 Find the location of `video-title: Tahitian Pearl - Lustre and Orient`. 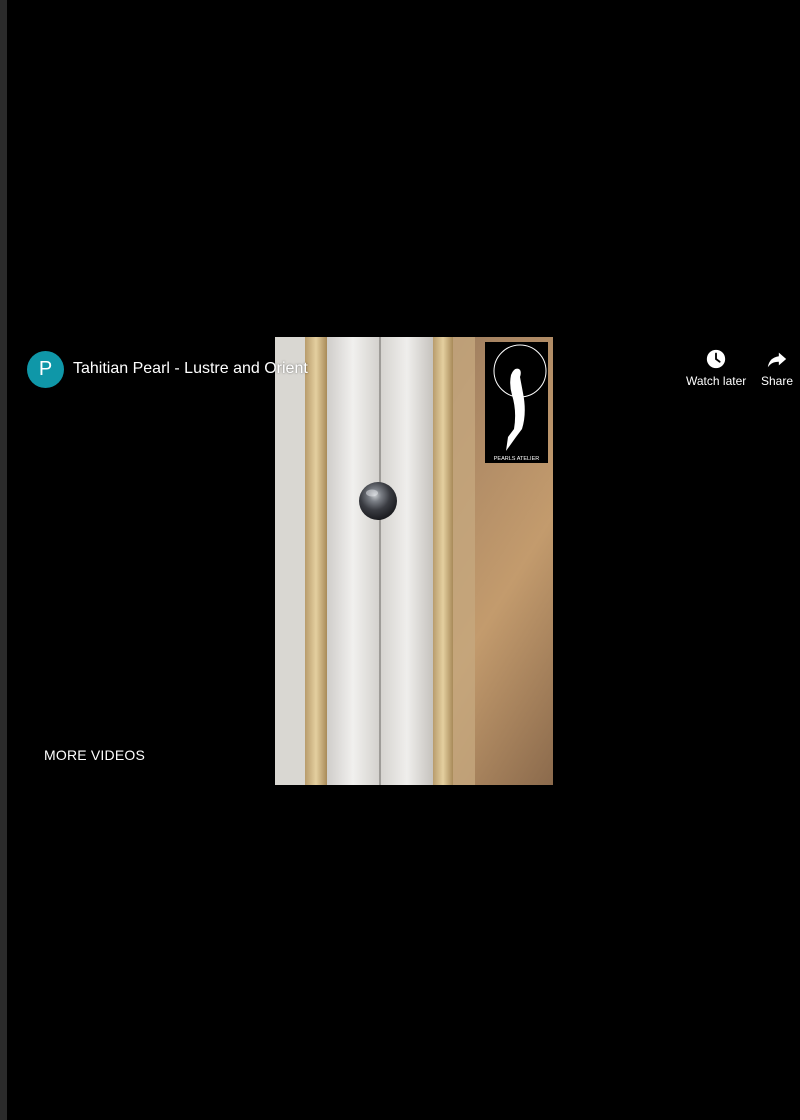

video-title: Tahitian Pearl - Lustre and Orient is located at coordinates (190, 369).